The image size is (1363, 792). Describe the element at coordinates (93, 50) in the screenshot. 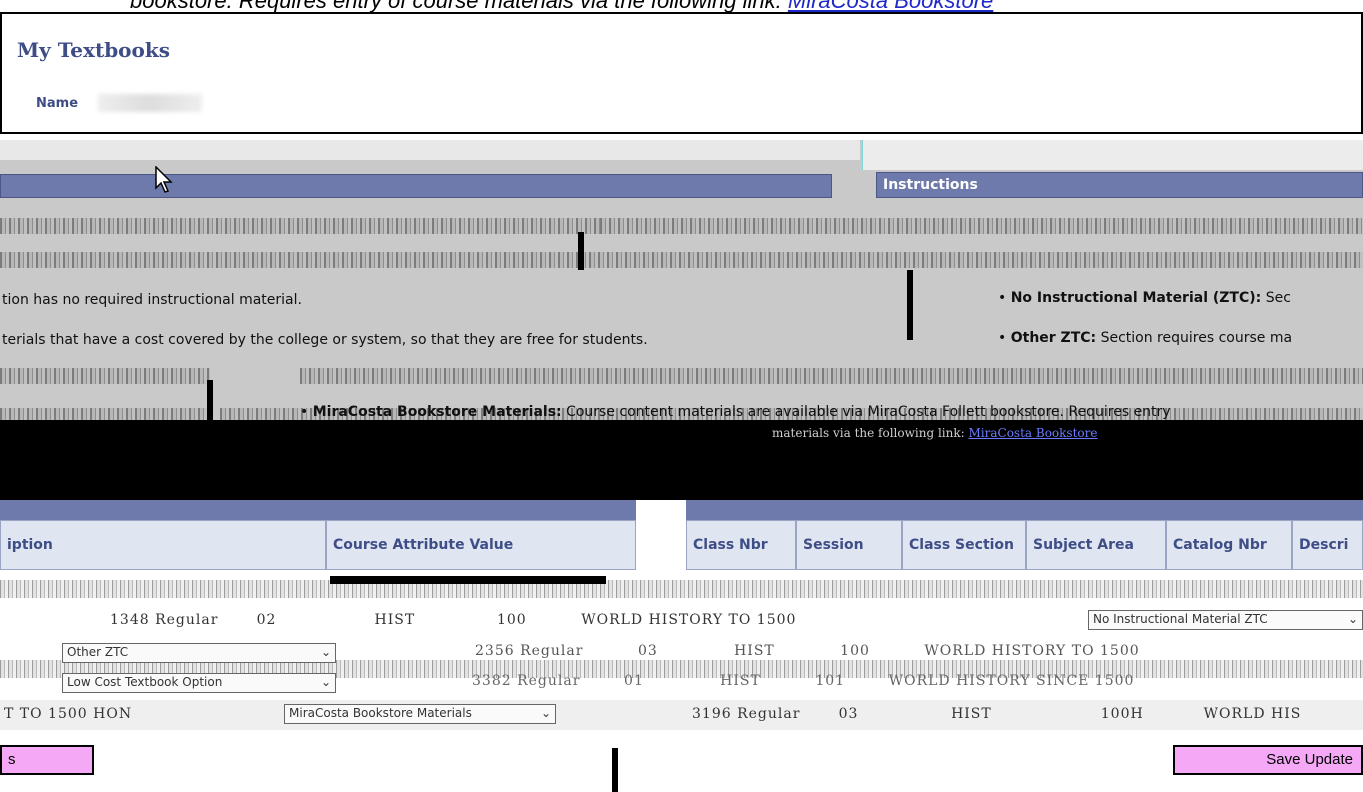

I see `page-title: My Textbooks` at that location.